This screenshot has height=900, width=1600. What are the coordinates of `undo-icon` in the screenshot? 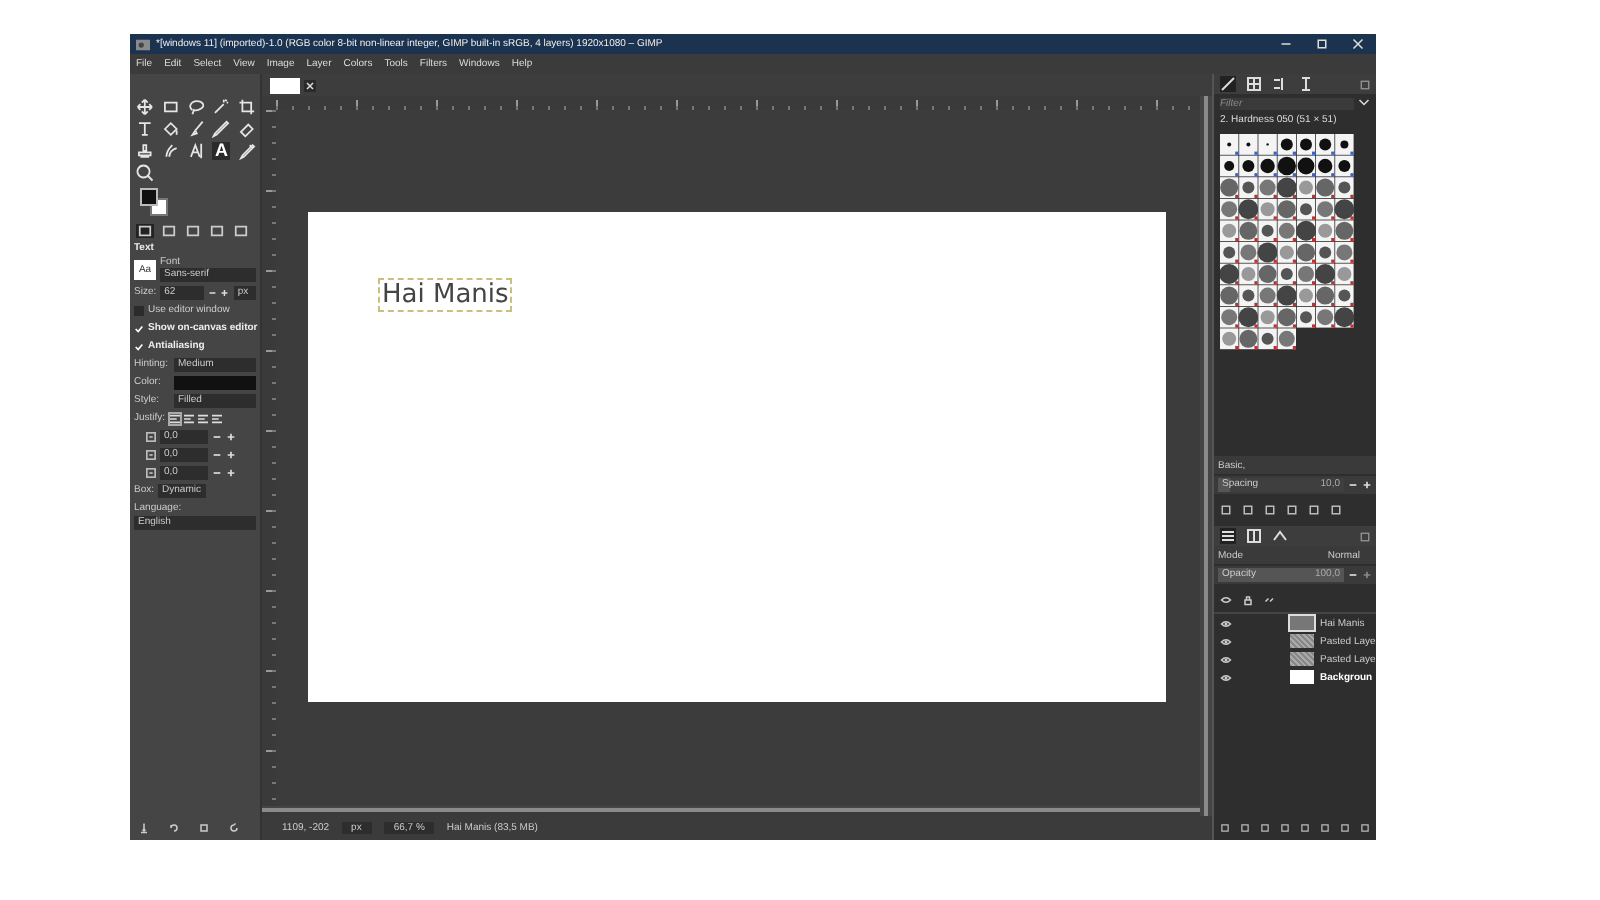 It's located at (174, 827).